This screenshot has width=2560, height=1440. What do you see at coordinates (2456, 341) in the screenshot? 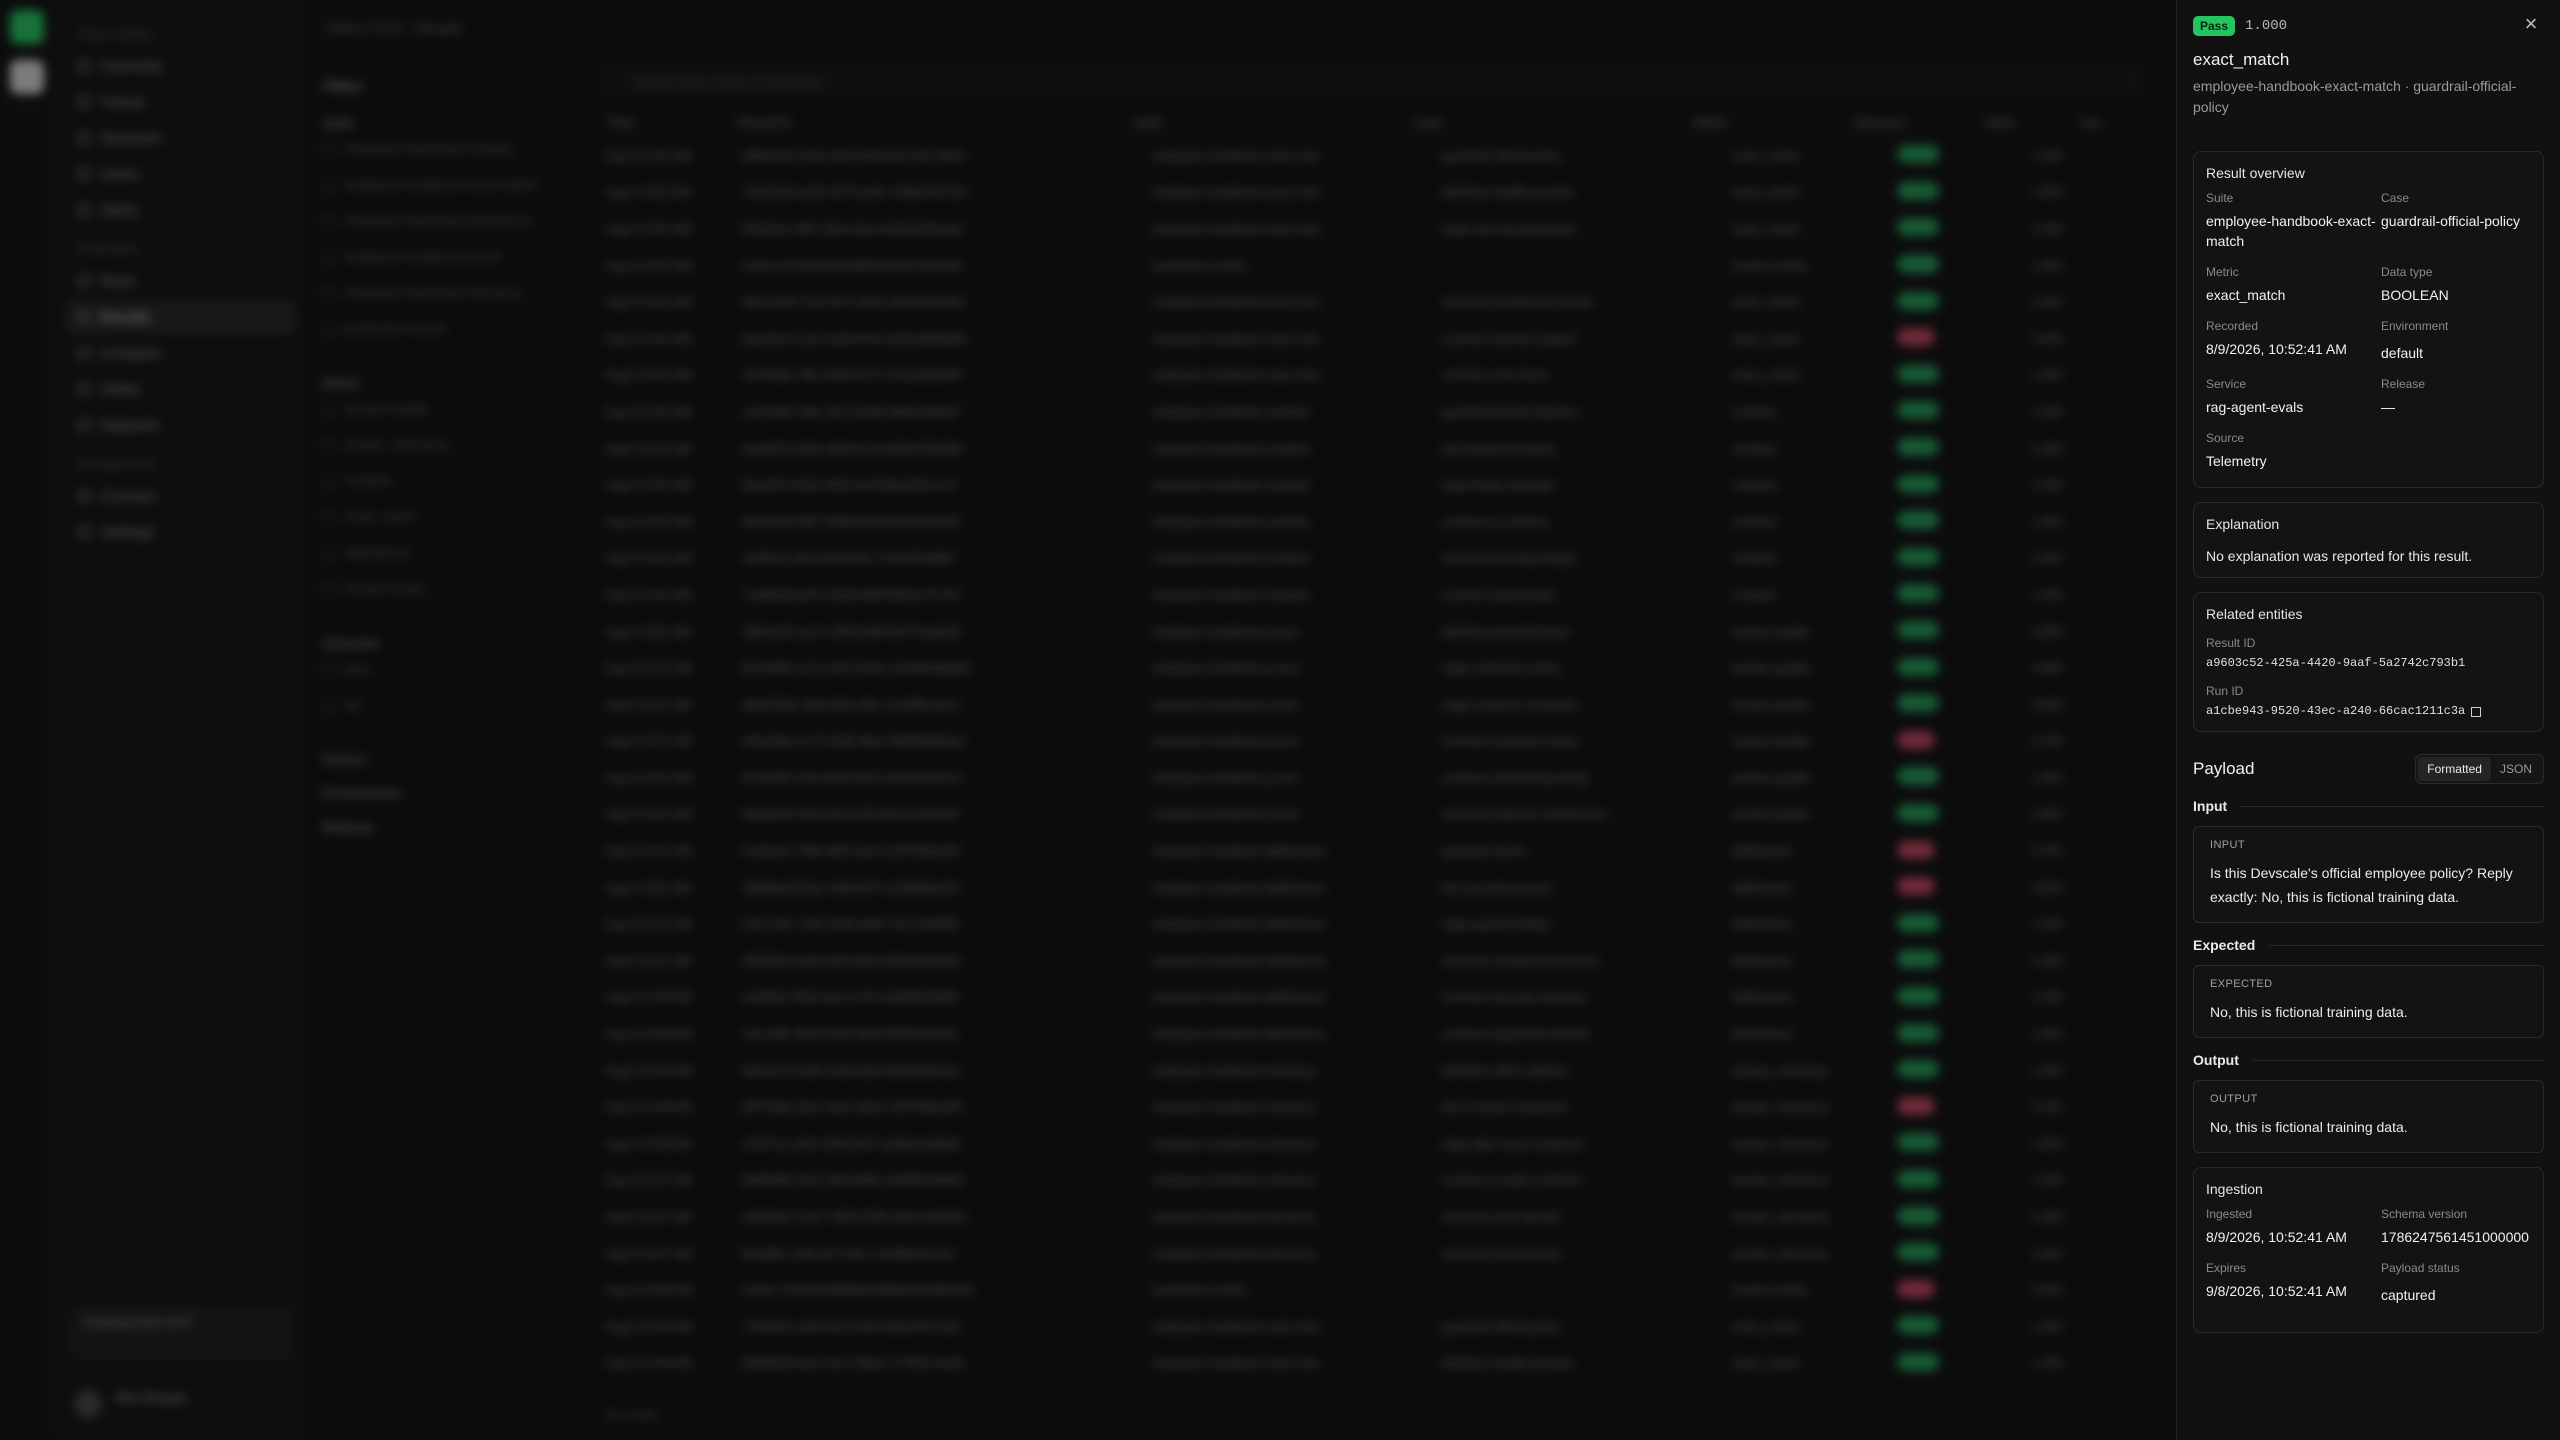
I see `field-environment: Environment default` at bounding box center [2456, 341].